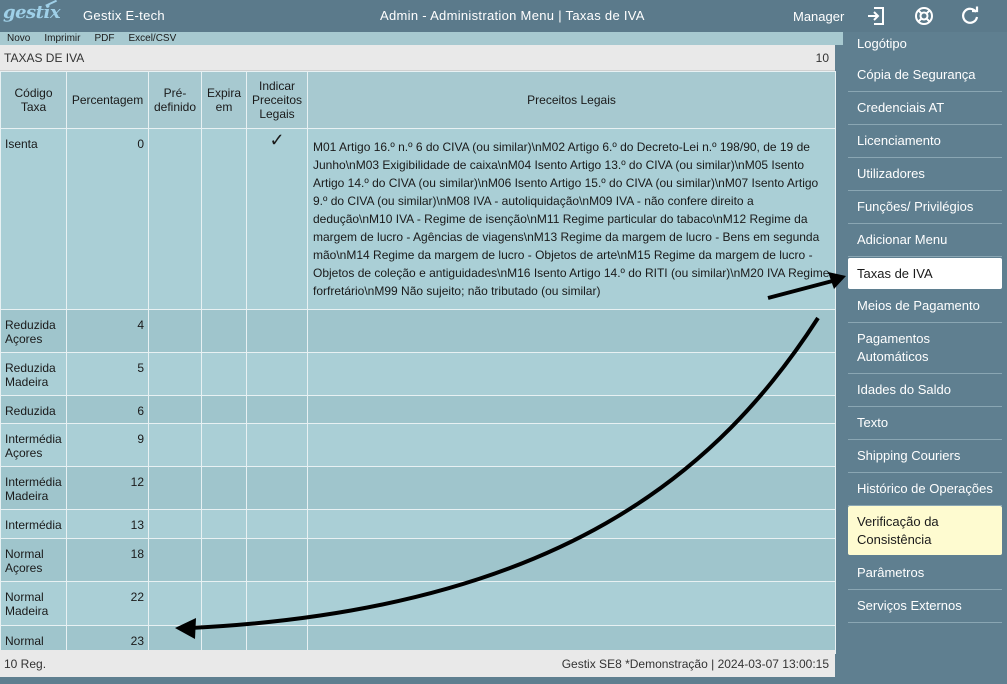 Image resolution: width=1007 pixels, height=684 pixels. What do you see at coordinates (925, 422) in the screenshot?
I see `sidebar-item-texto: Texto` at bounding box center [925, 422].